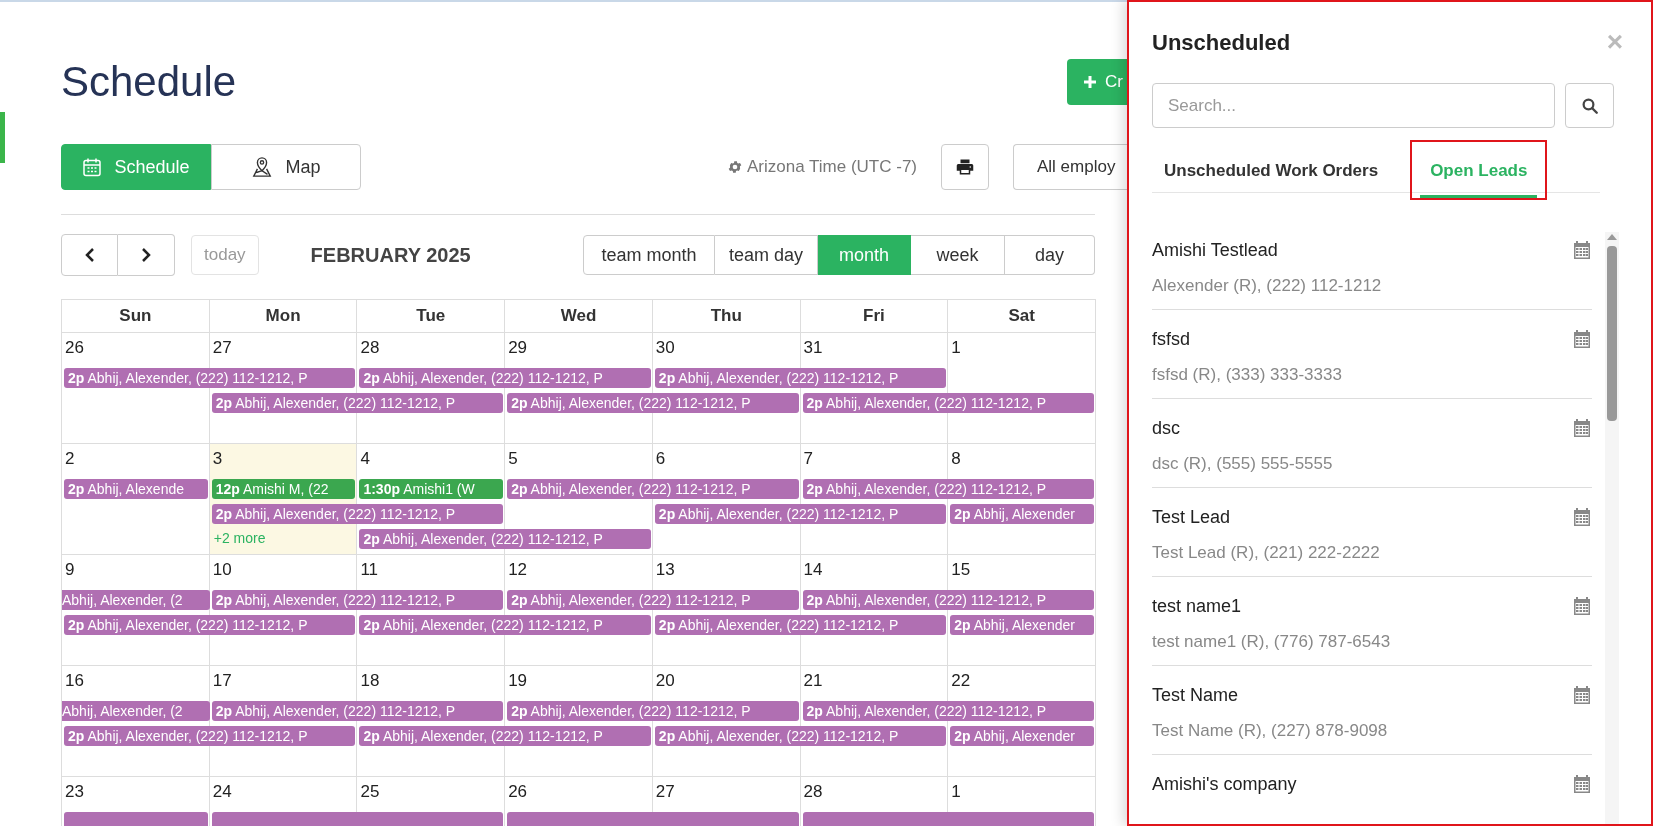 The height and width of the screenshot is (826, 1653). Describe the element at coordinates (1271, 642) in the screenshot. I see `lead-details: test name1 (R), (776) 787-6543` at that location.